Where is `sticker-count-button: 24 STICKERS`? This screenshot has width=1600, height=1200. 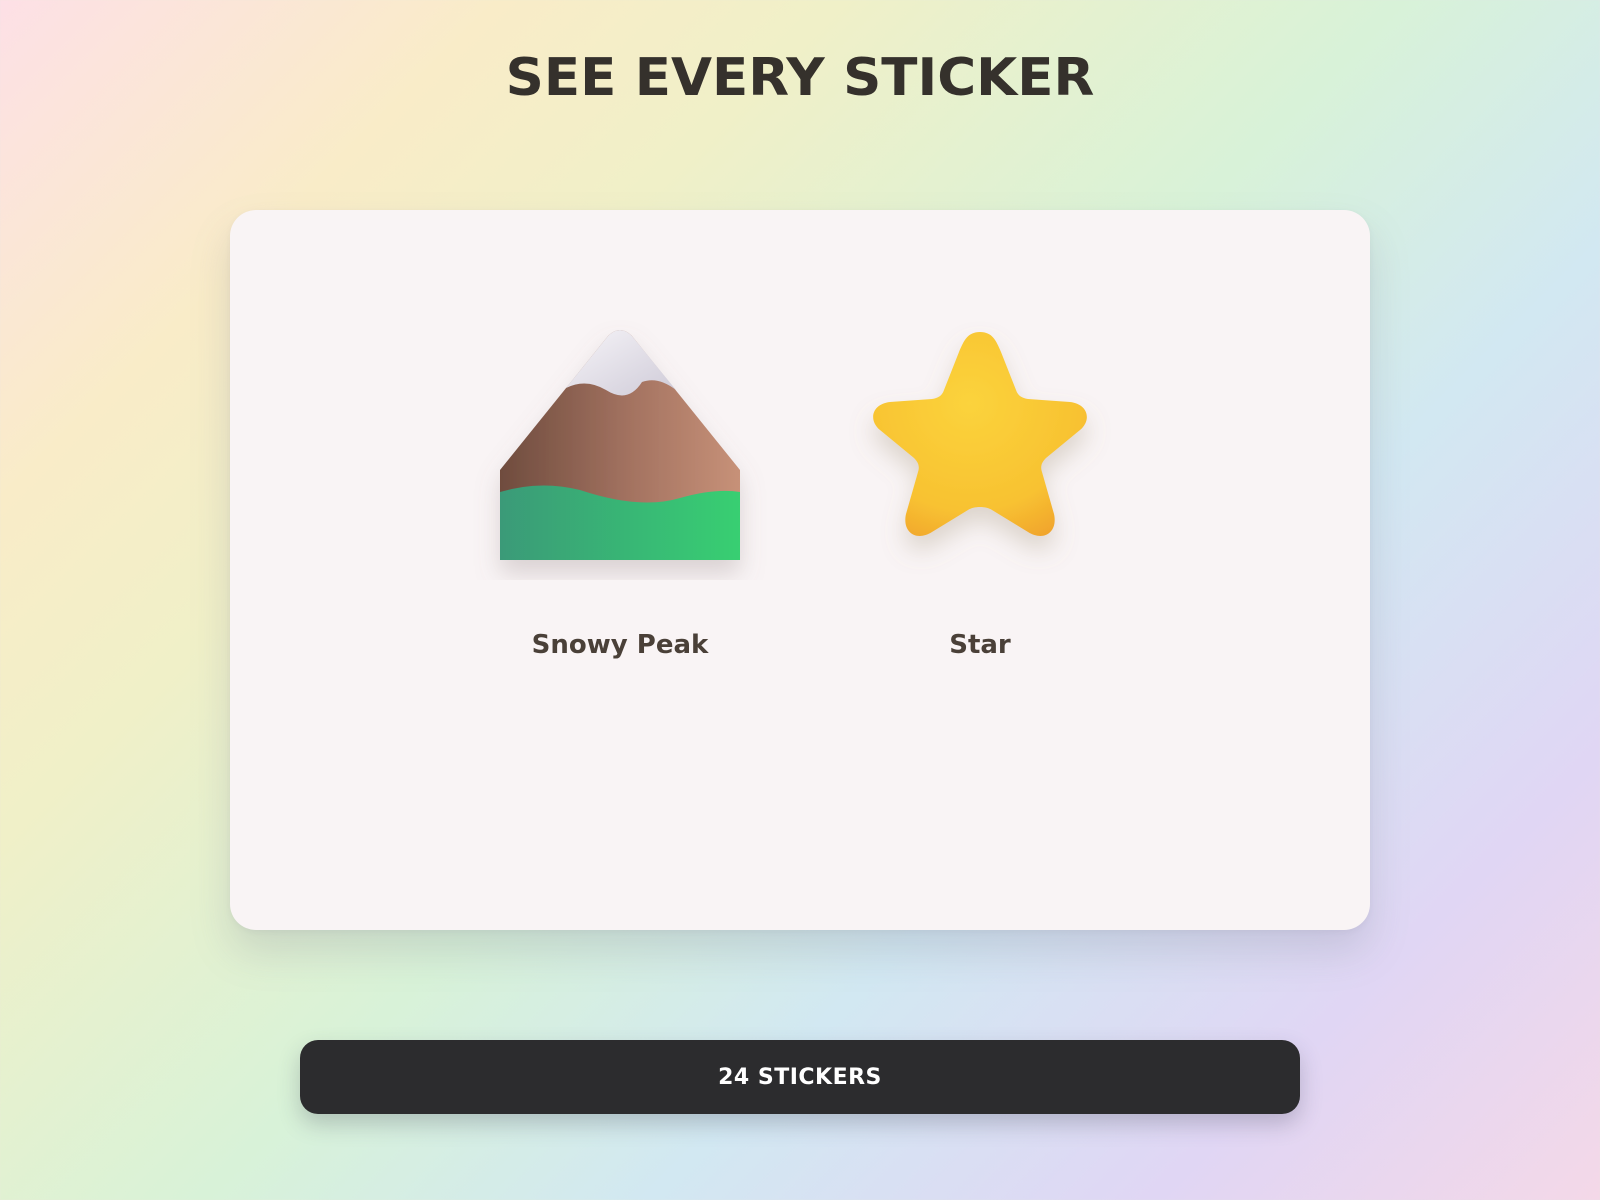
sticker-count-button: 24 STICKERS is located at coordinates (800, 1077).